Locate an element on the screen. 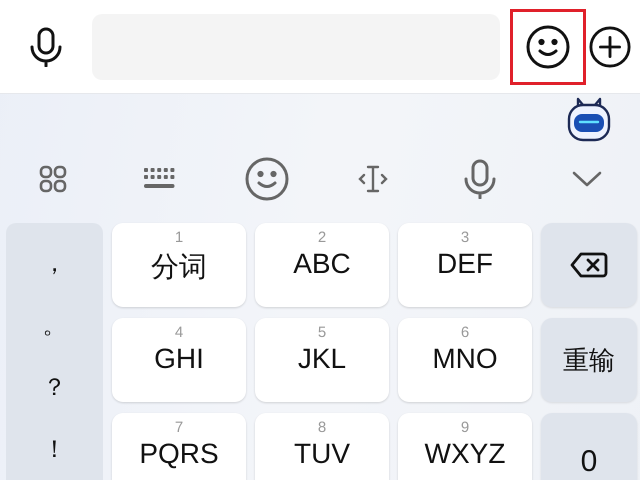  keyboard-icon is located at coordinates (160, 179).